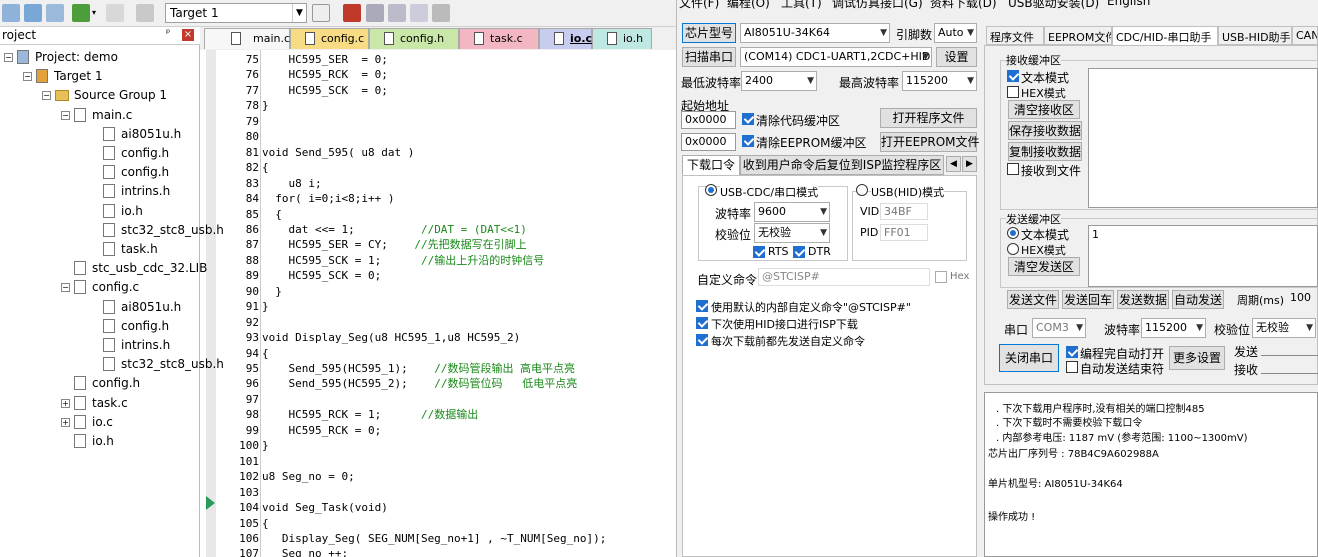  Describe the element at coordinates (1302, 299) in the screenshot. I see `period-input: 100` at that location.